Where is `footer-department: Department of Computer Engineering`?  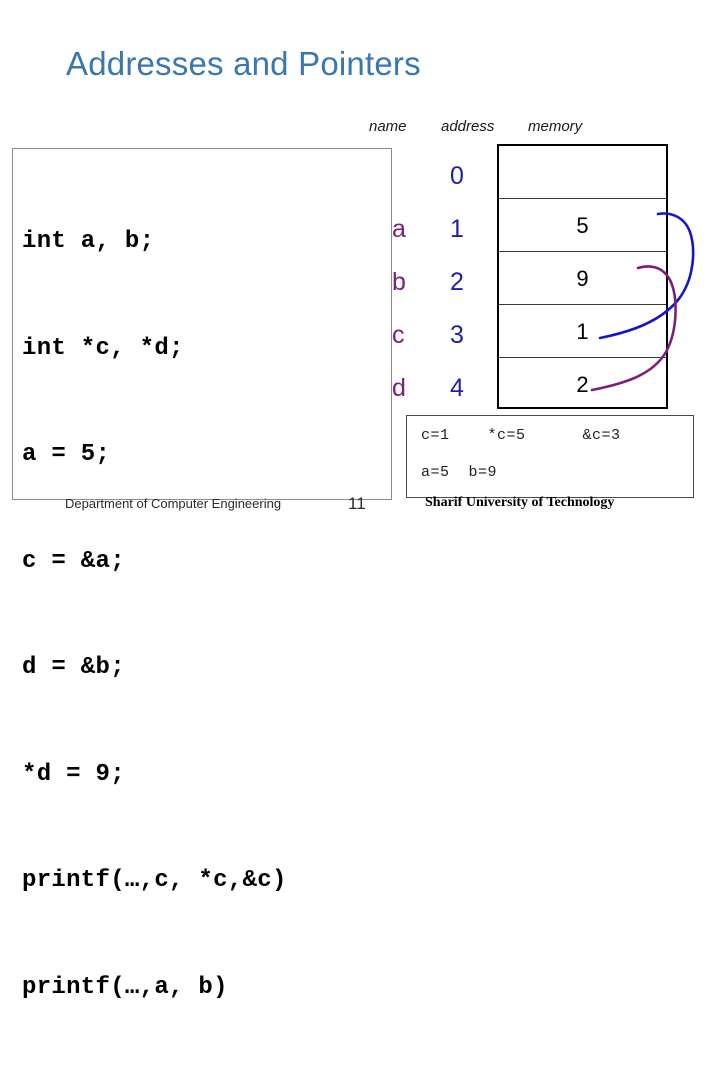 footer-department: Department of Computer Engineering is located at coordinates (173, 503).